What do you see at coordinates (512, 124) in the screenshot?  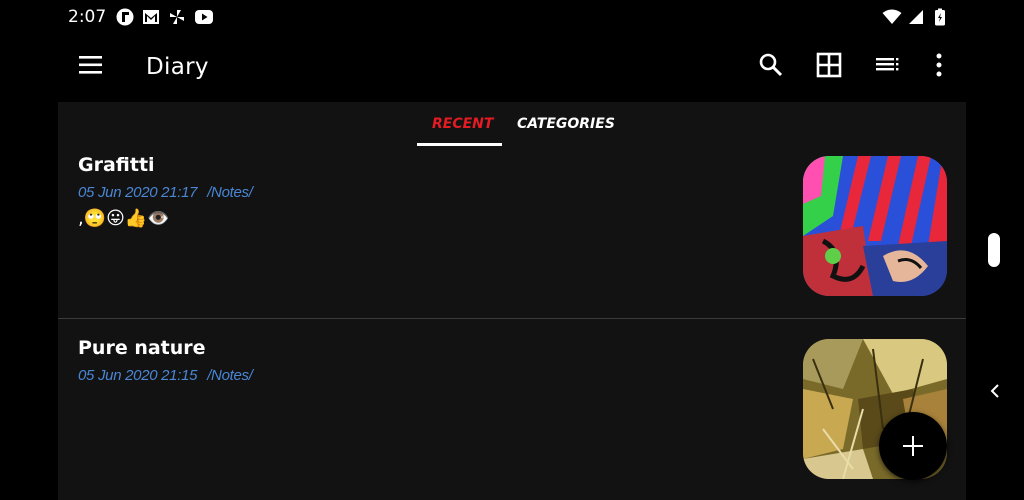 I see `tab-bar: RECENT CATEGORIES` at bounding box center [512, 124].